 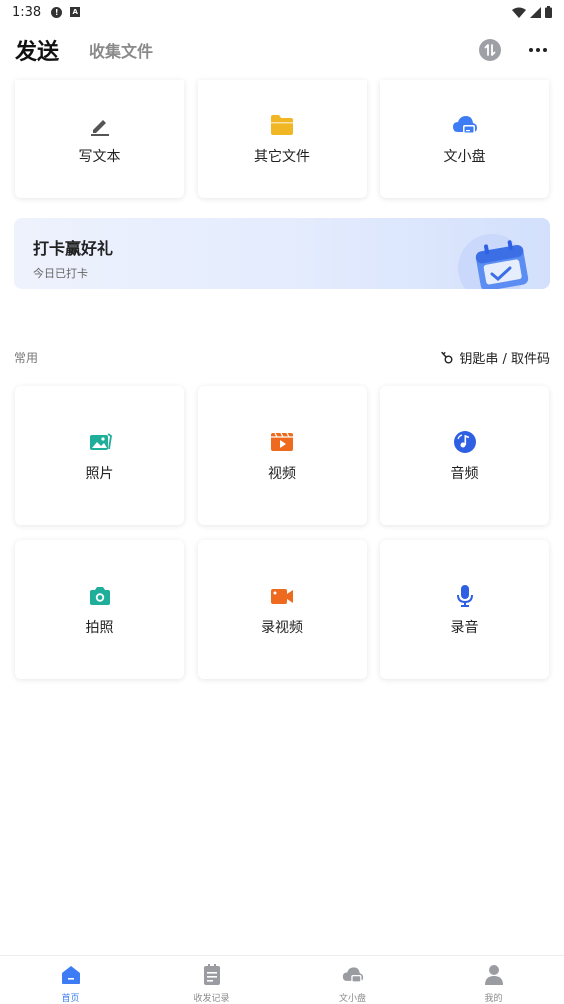 I want to click on status-time: 1:38, so click(x=27, y=12).